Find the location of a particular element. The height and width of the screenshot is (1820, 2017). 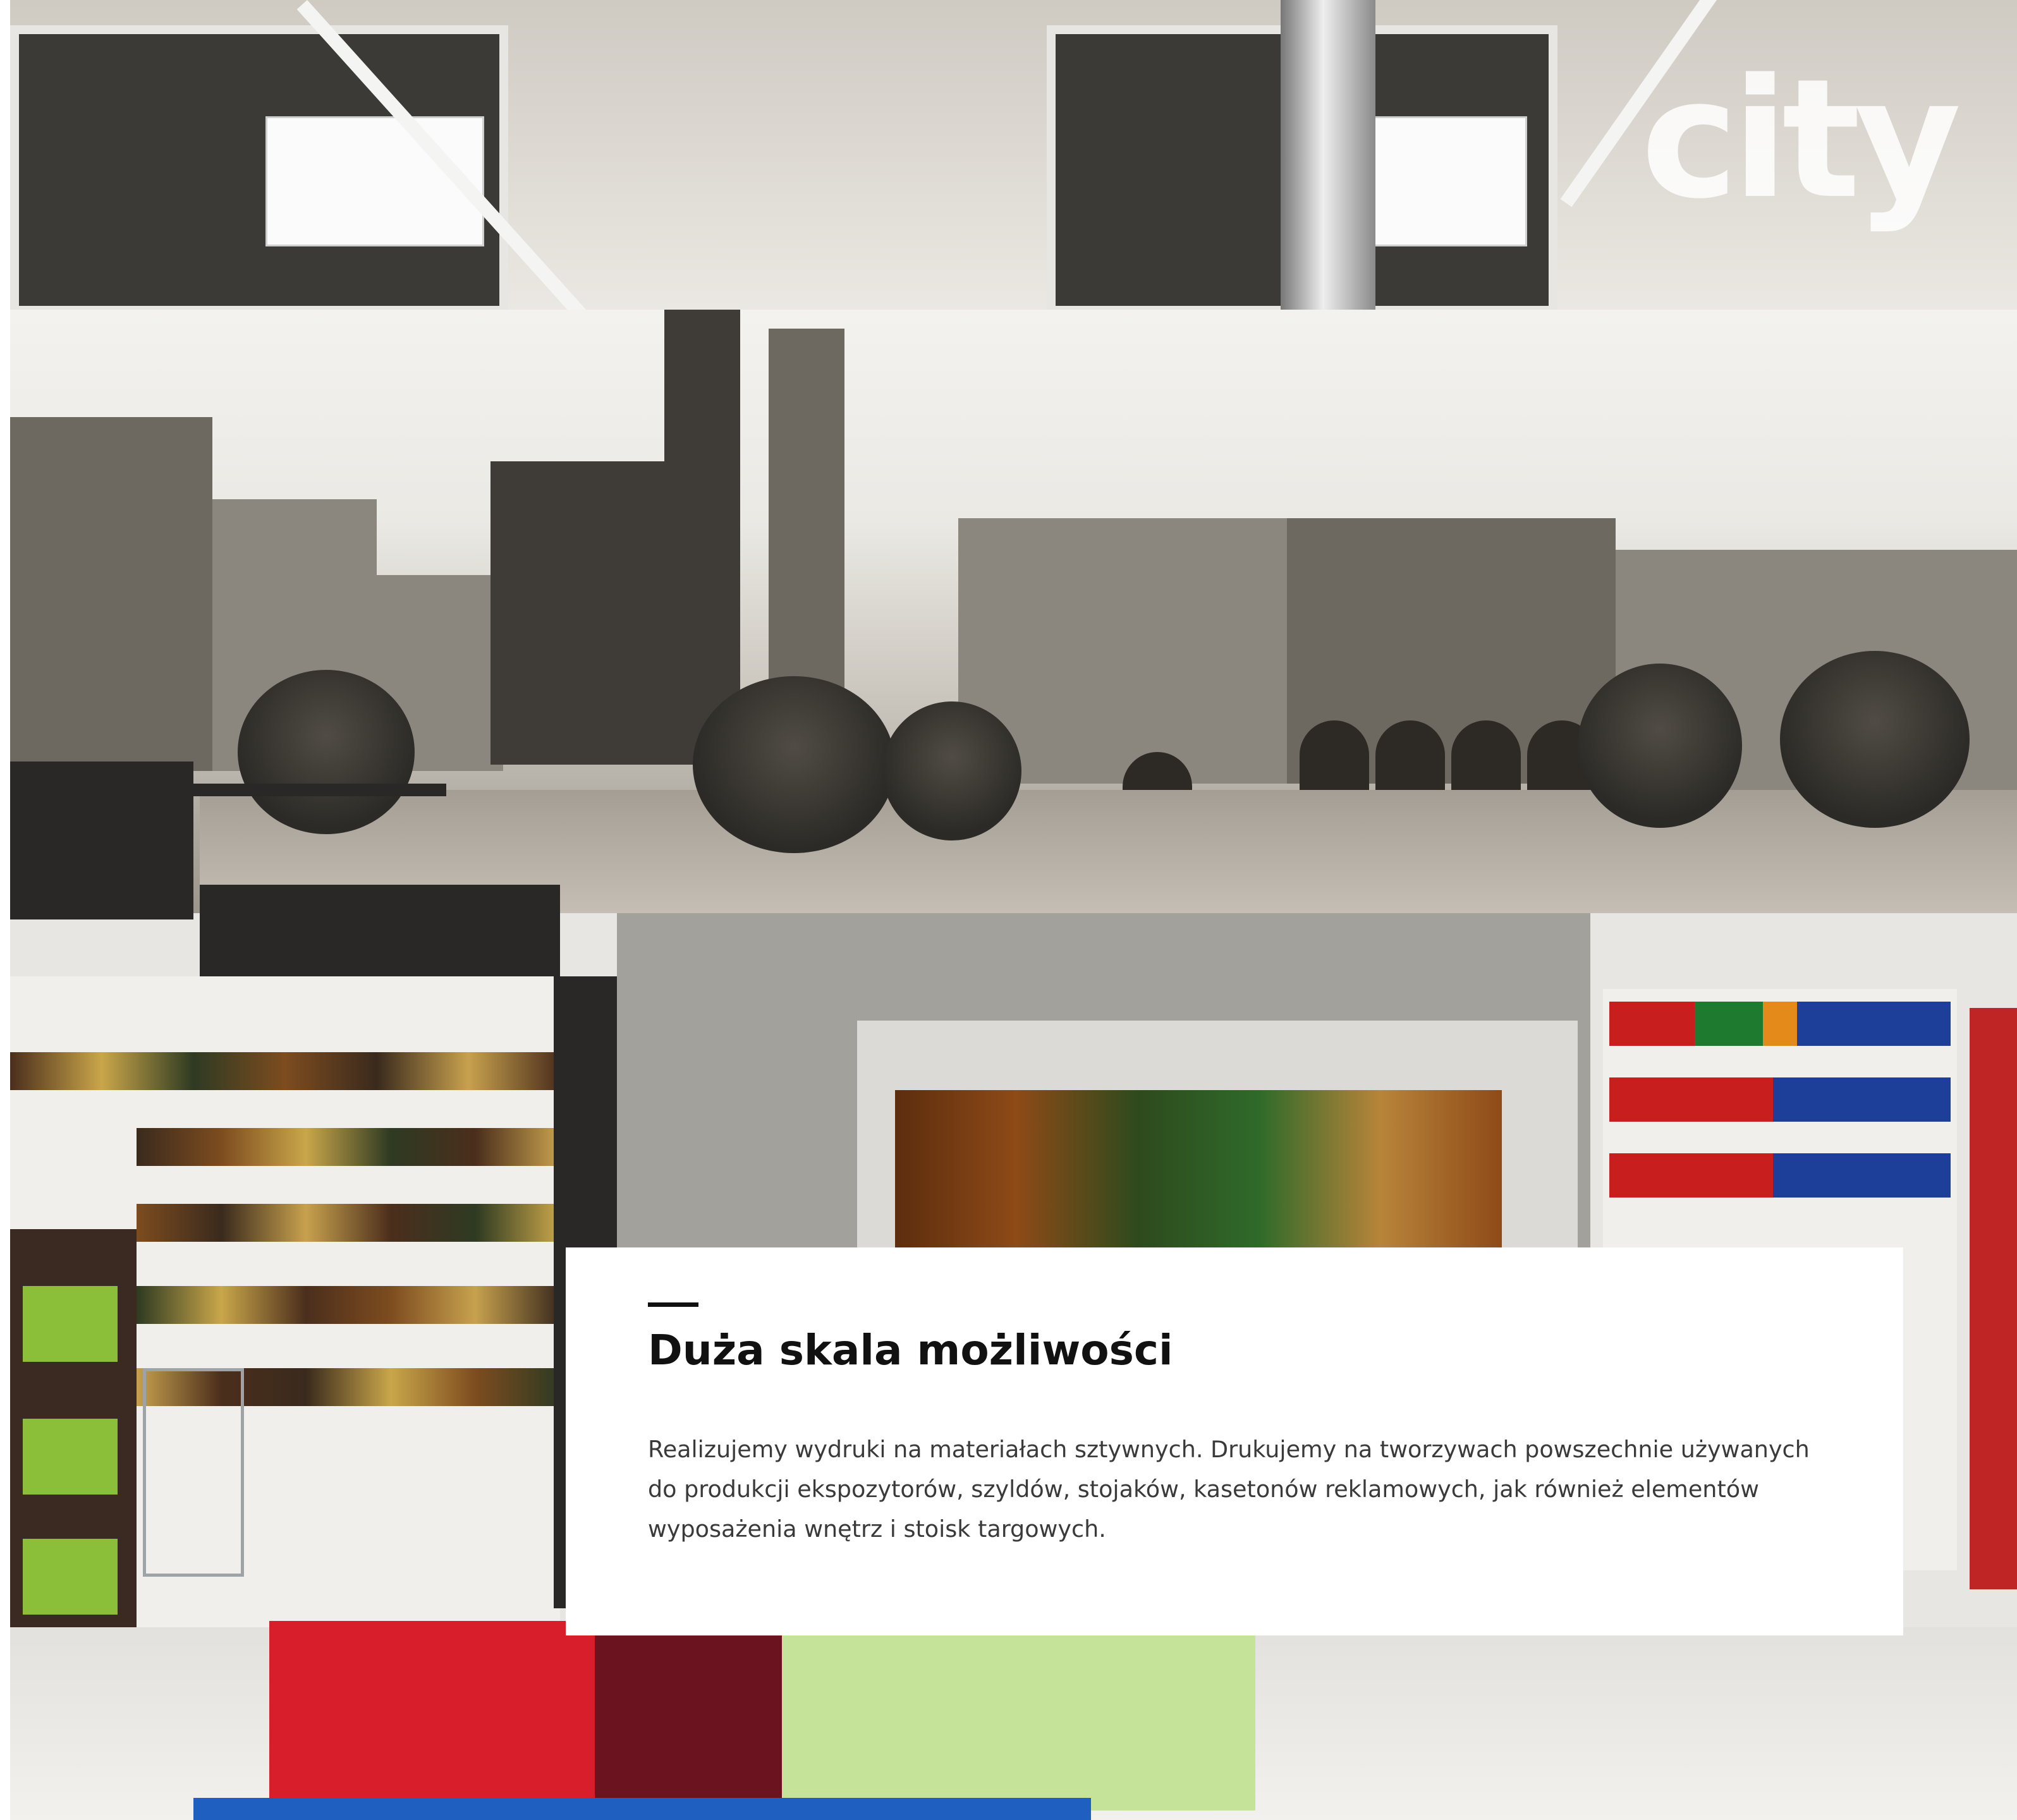

title-rule is located at coordinates (673, 1304).